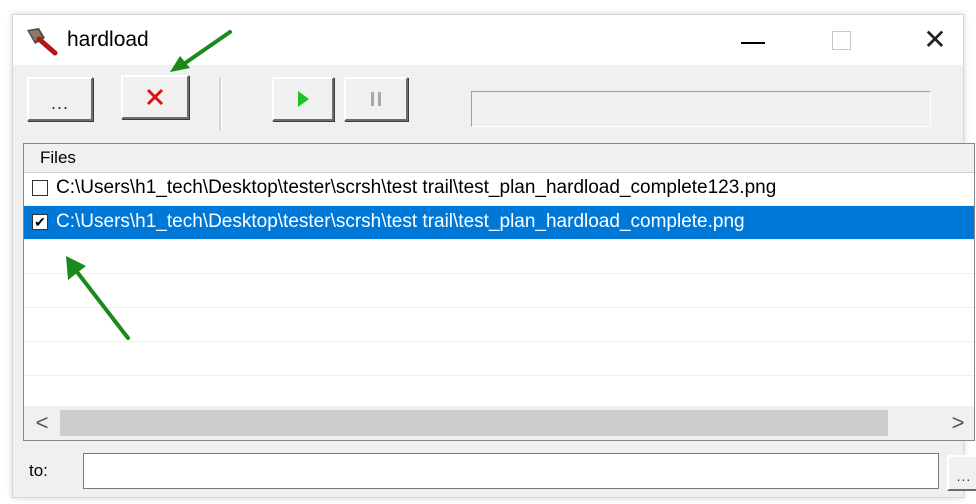 Image resolution: width=976 pixels, height=504 pixels. Describe the element at coordinates (474, 423) in the screenshot. I see `scrollbar-thumb` at that location.